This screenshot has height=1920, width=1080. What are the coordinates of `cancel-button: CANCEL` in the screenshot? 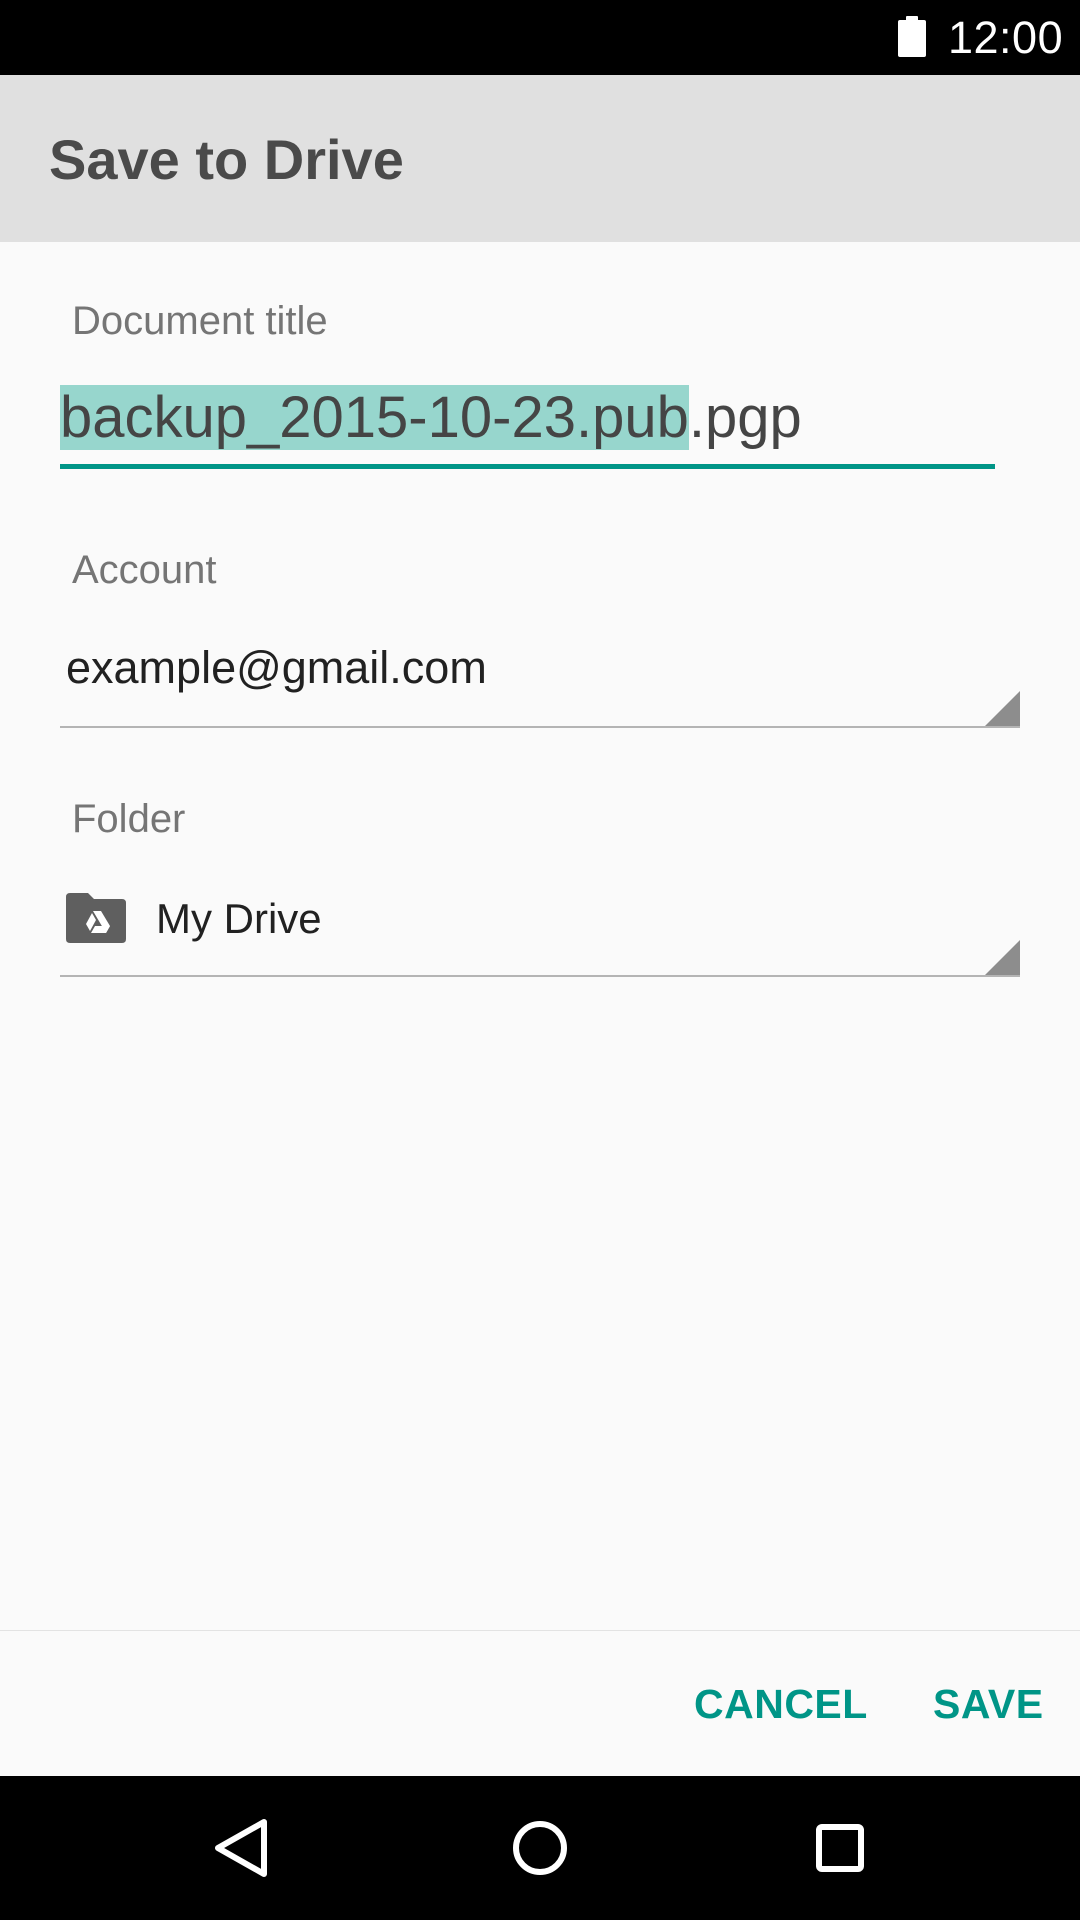 It's located at (781, 1704).